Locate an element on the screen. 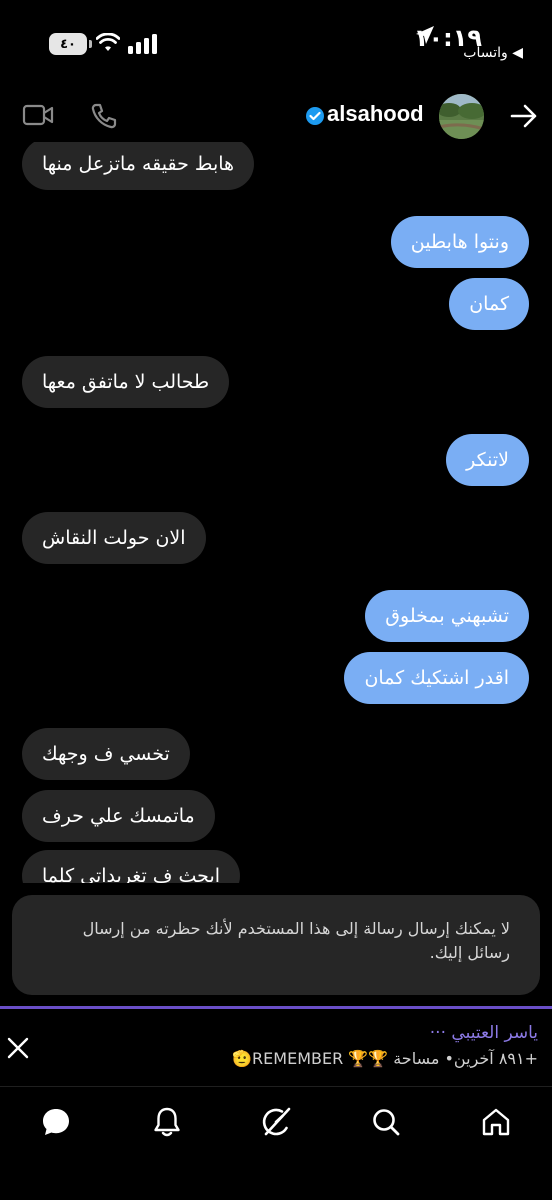  messages-icon is located at coordinates (56, 1122).